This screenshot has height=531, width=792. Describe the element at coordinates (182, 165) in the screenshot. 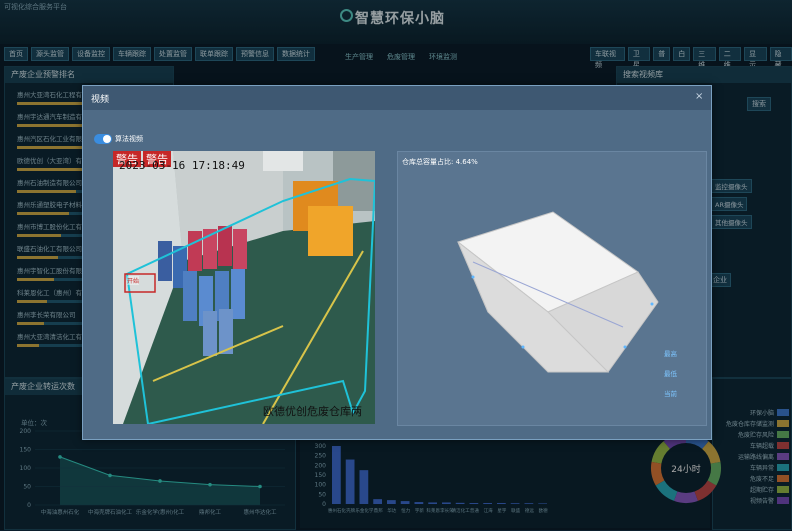

I see `video-timestamp: 2023-03-16 17:18:49` at that location.